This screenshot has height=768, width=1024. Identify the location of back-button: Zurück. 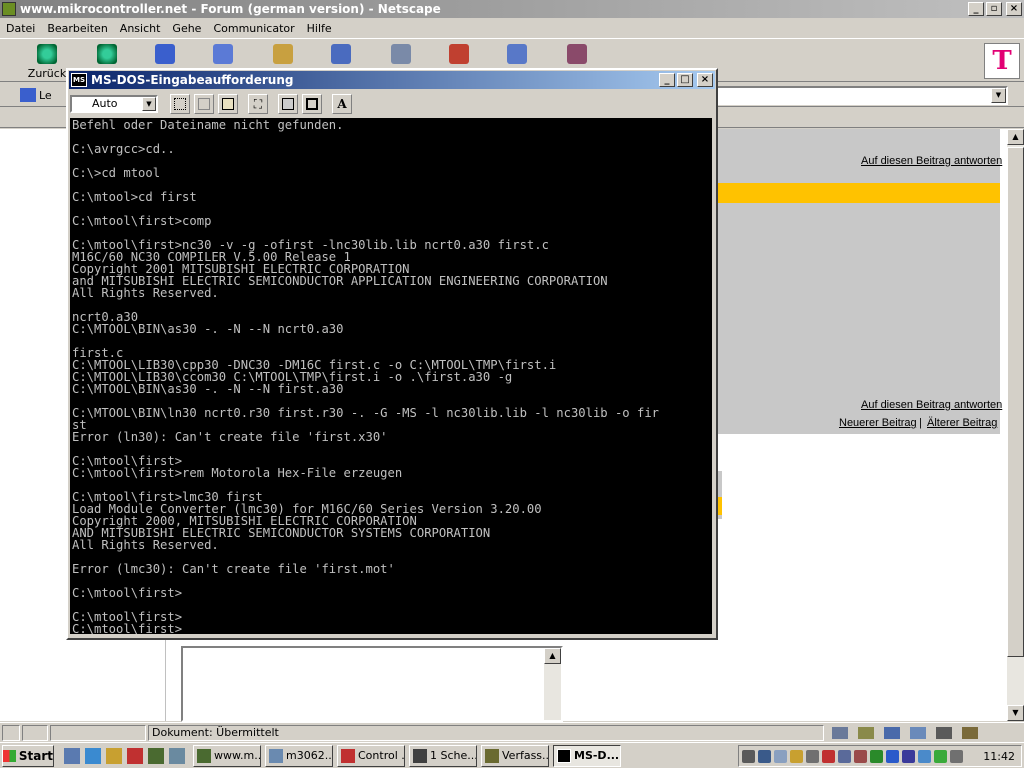
(47, 61).